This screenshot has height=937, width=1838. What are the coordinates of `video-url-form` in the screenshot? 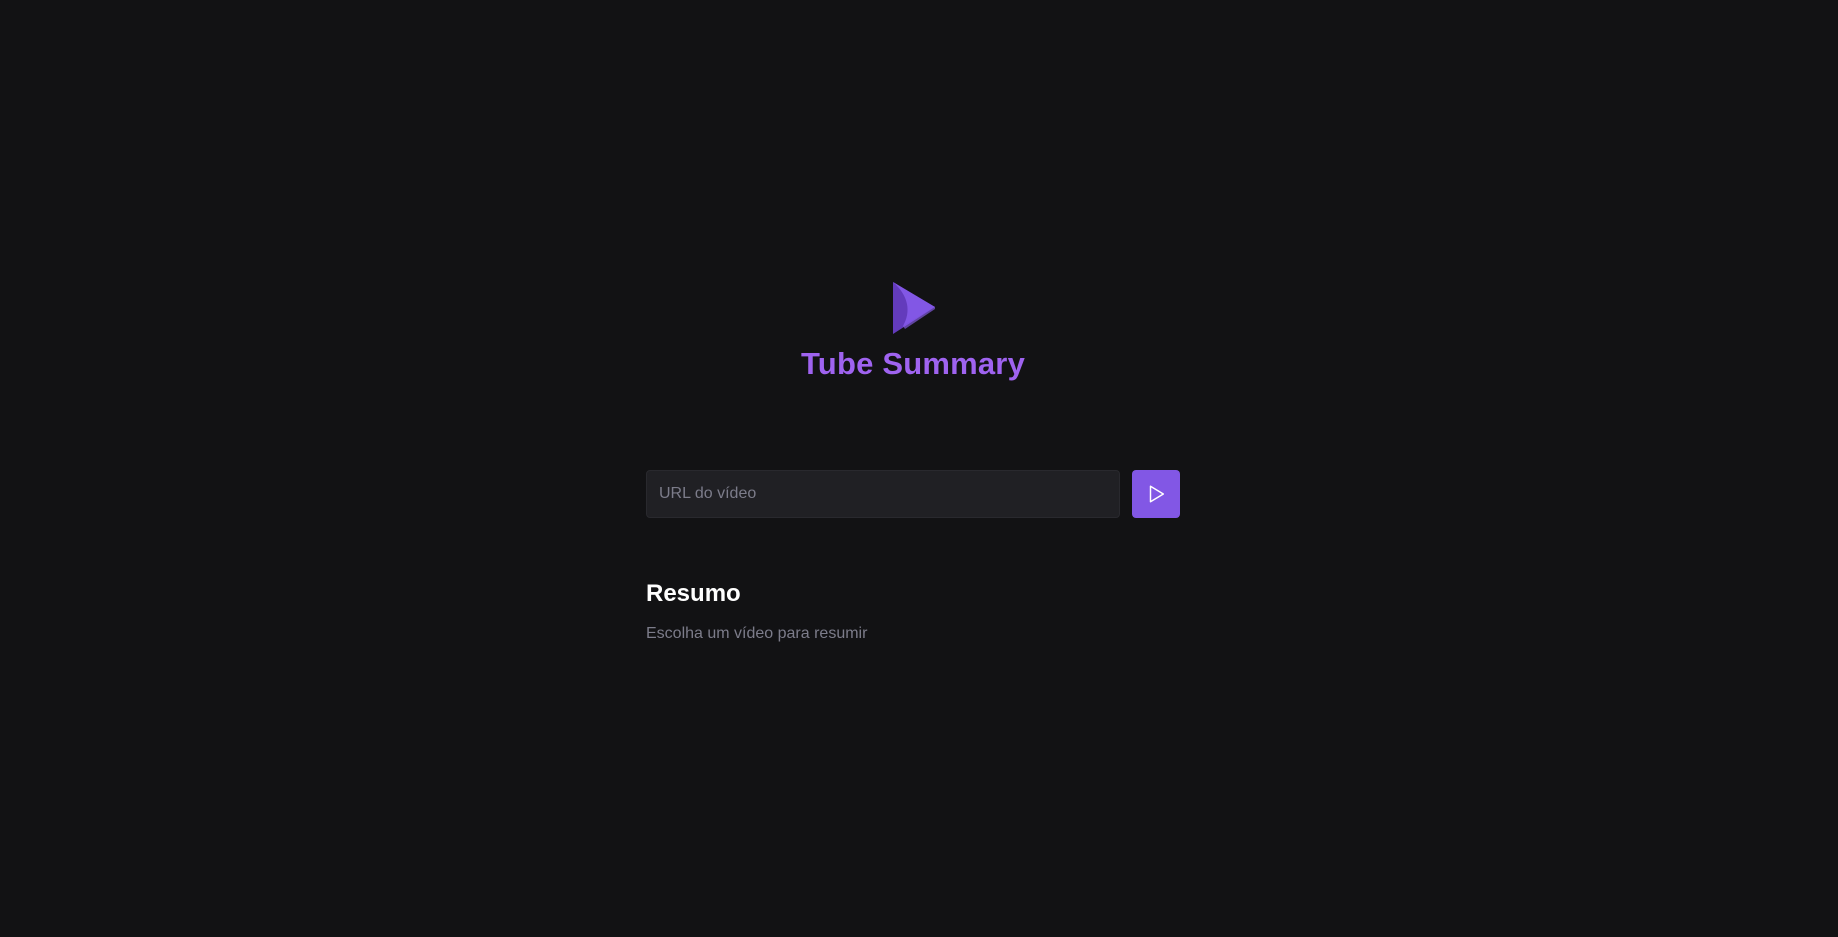 It's located at (913, 494).